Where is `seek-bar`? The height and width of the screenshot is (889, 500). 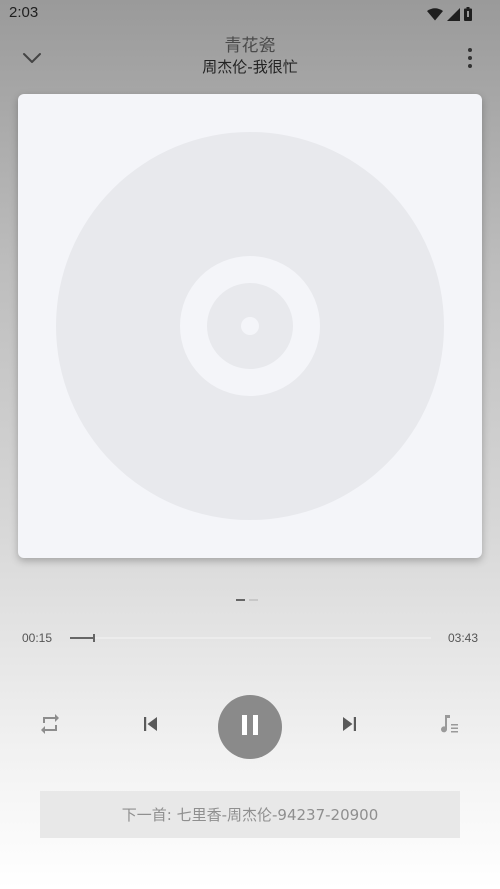
seek-bar is located at coordinates (250, 638).